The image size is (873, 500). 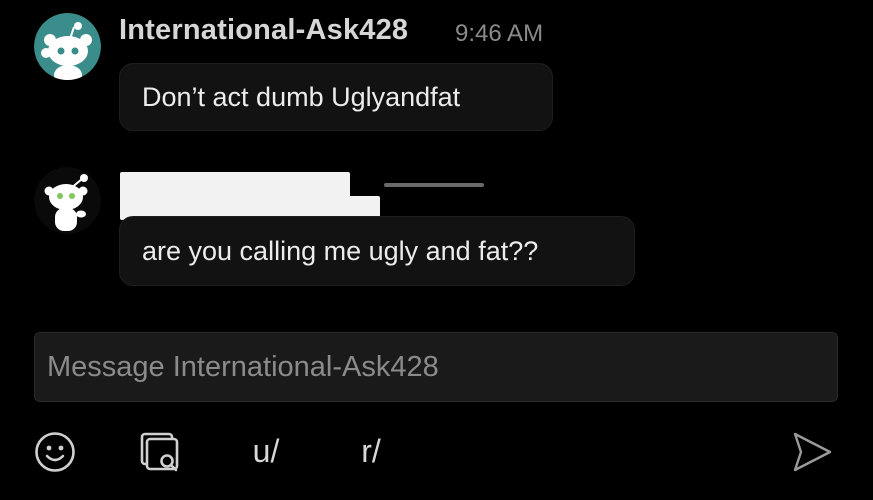 I want to click on my-avatar, so click(x=67, y=200).